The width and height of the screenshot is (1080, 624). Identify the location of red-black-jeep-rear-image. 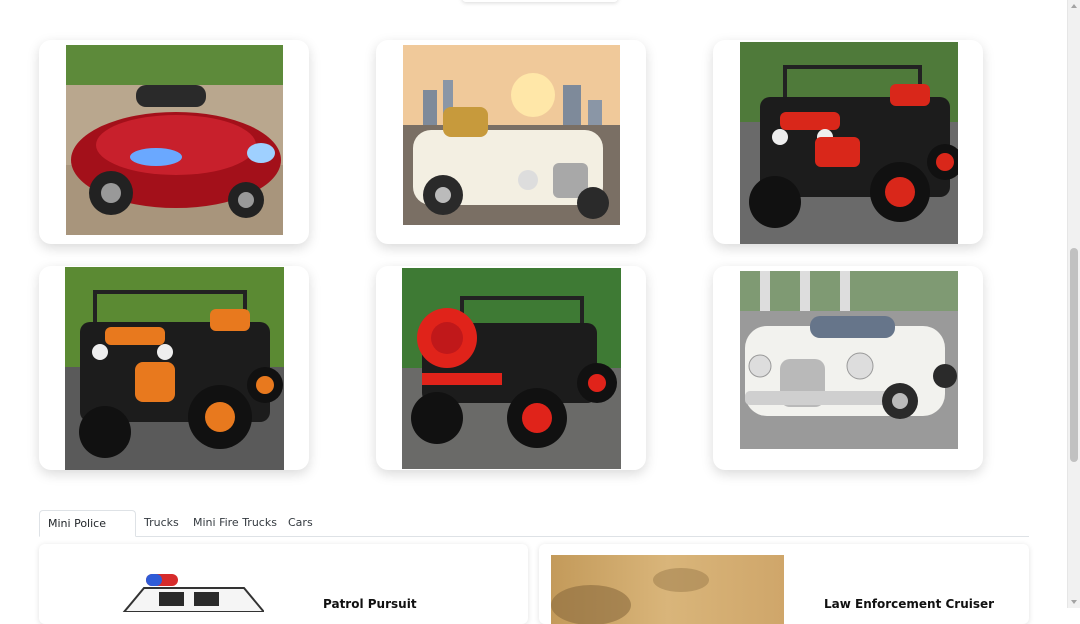
(511, 368).